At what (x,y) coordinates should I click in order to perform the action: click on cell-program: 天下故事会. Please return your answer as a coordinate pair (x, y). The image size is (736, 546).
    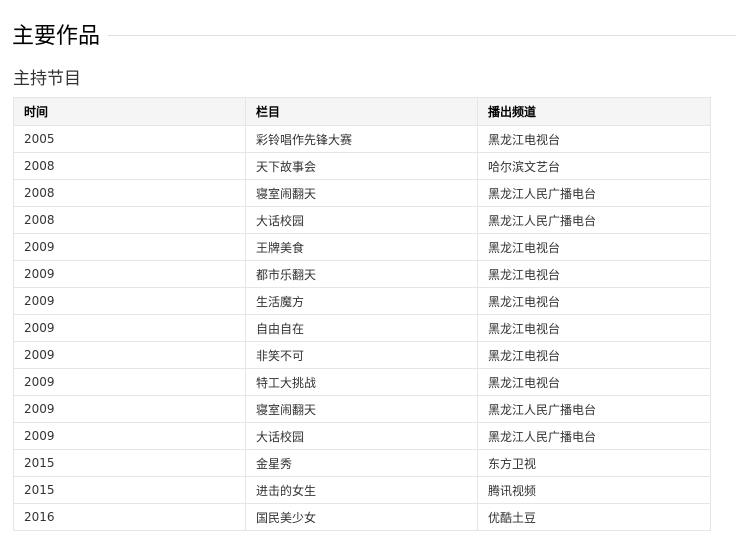
    Looking at the image, I should click on (361, 166).